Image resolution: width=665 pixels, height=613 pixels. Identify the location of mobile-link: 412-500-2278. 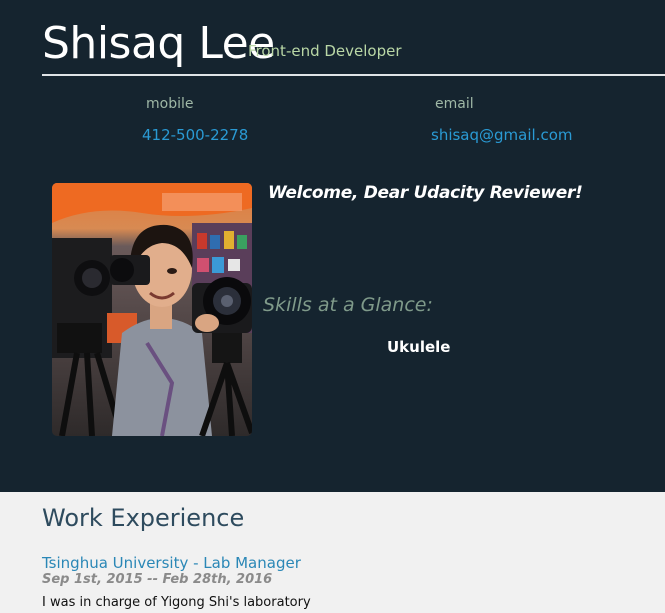
(195, 135).